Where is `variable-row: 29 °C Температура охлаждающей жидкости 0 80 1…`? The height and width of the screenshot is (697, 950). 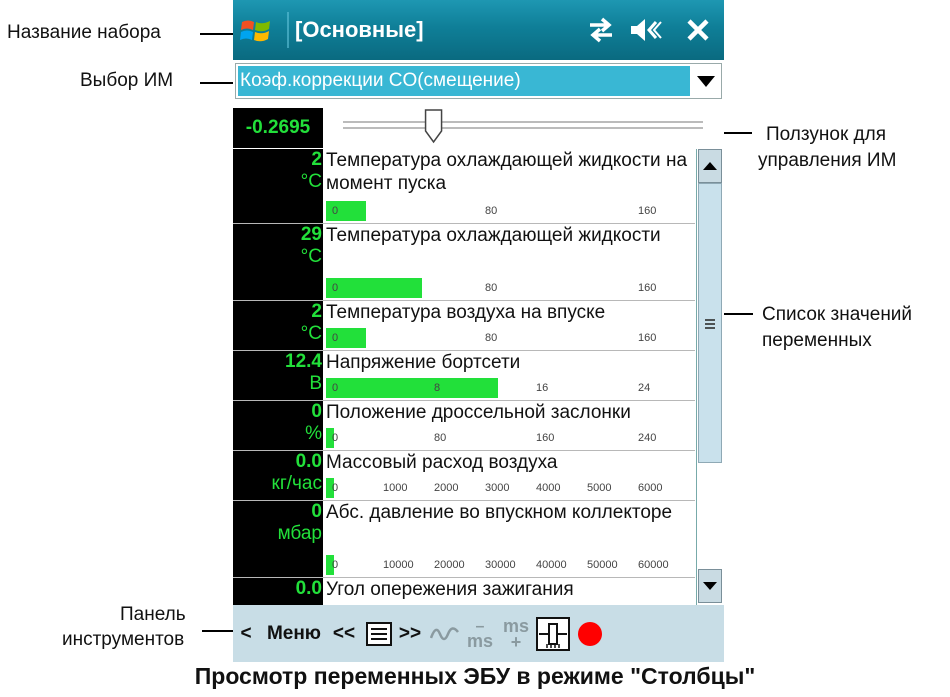
variable-row: 29 °C Температура охлаждающей жидкости 0 80 1… is located at coordinates (464, 262).